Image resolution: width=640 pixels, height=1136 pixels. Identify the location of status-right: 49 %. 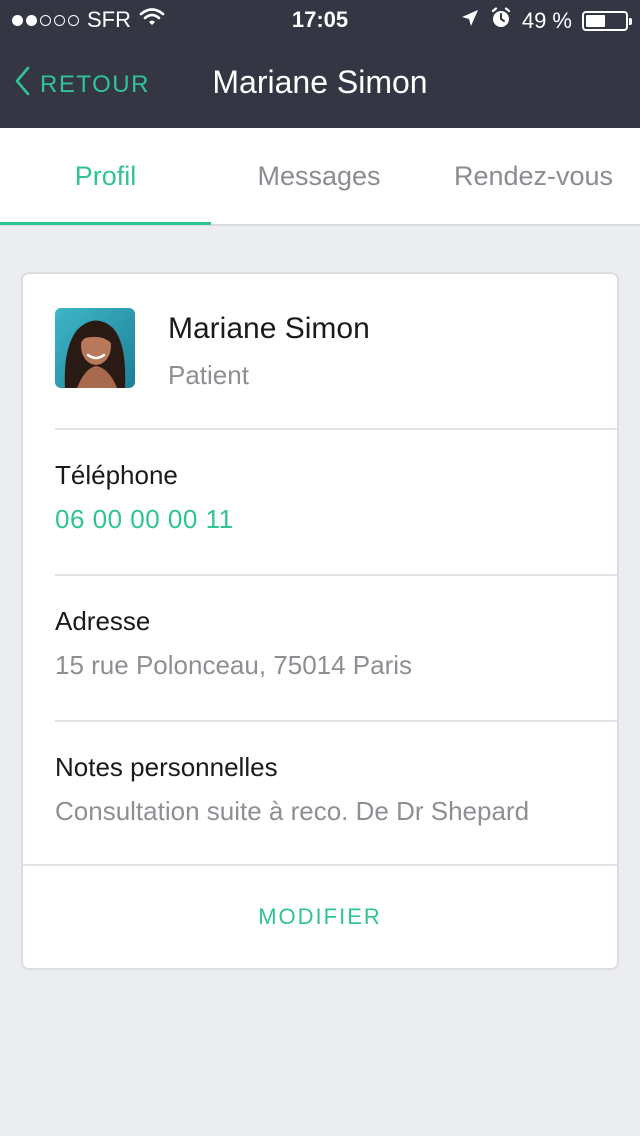
(546, 21).